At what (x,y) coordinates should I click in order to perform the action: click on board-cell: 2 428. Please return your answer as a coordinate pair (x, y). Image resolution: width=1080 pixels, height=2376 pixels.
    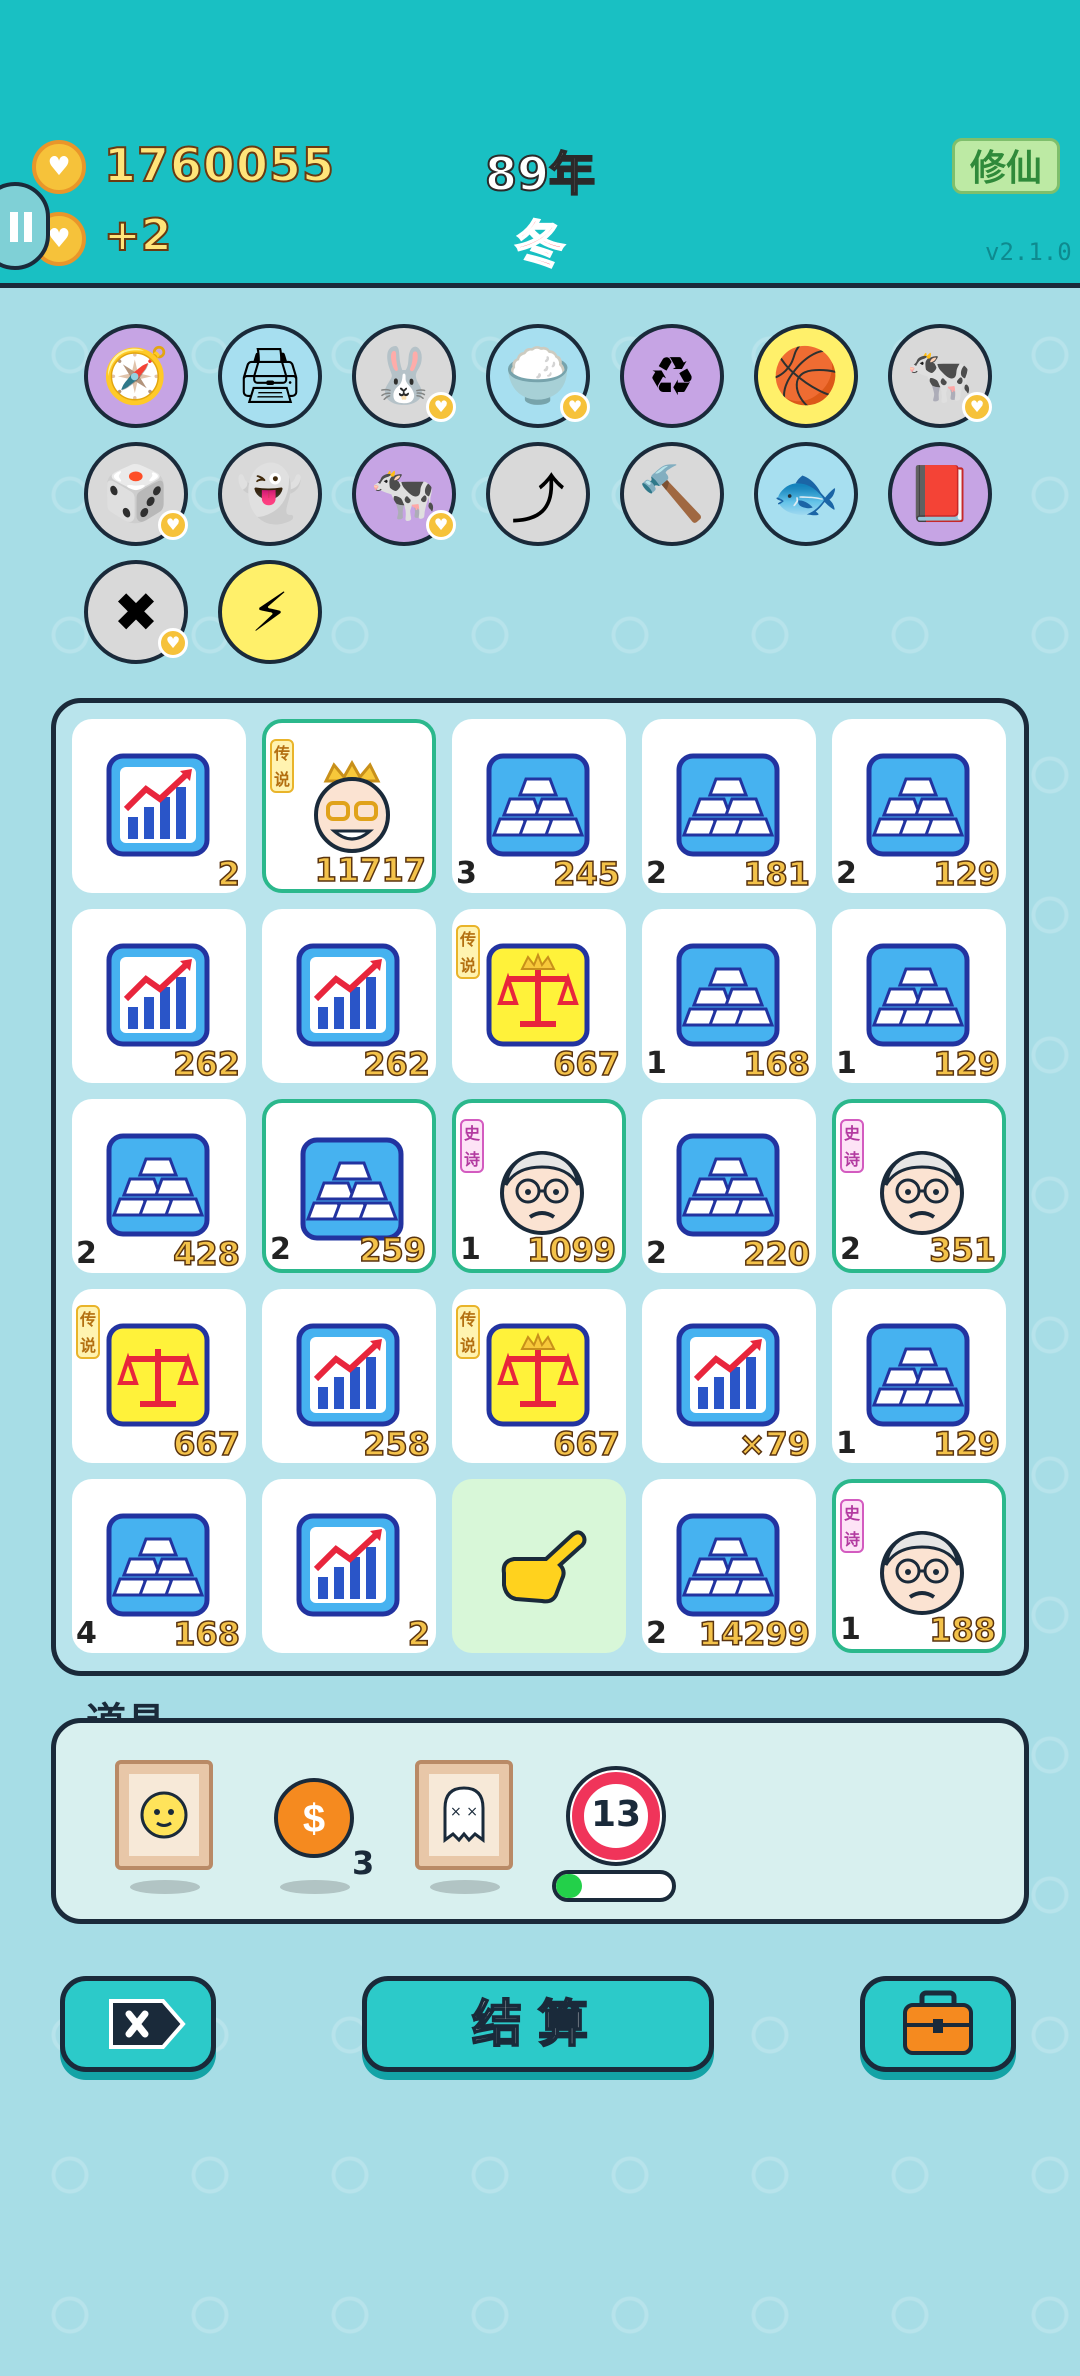
    Looking at the image, I should click on (159, 1186).